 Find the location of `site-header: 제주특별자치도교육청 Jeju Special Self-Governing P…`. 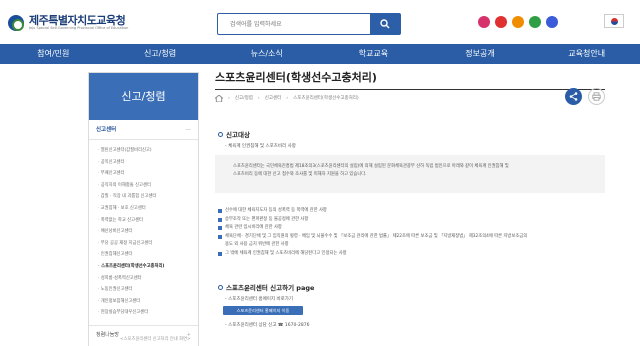

site-header: 제주특별자치도교육청 Jeju Special Self-Governing P… is located at coordinates (320, 22).